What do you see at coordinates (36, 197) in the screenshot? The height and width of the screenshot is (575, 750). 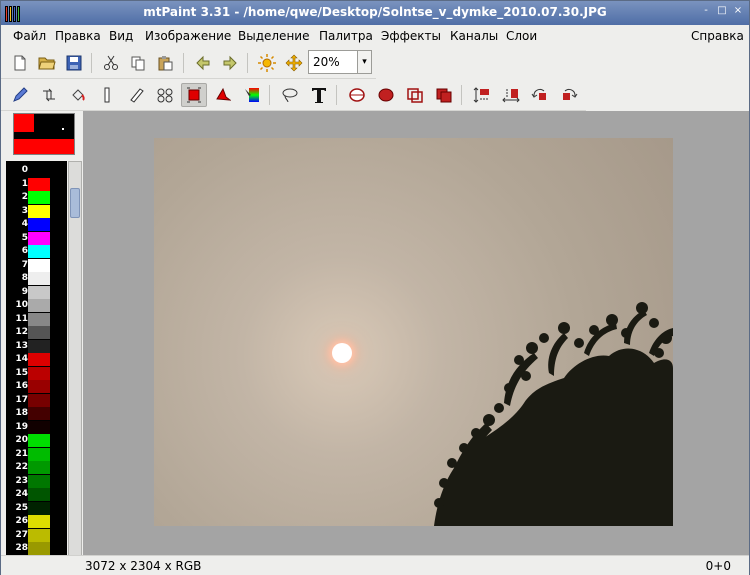 I see `palette-entry: 2` at bounding box center [36, 197].